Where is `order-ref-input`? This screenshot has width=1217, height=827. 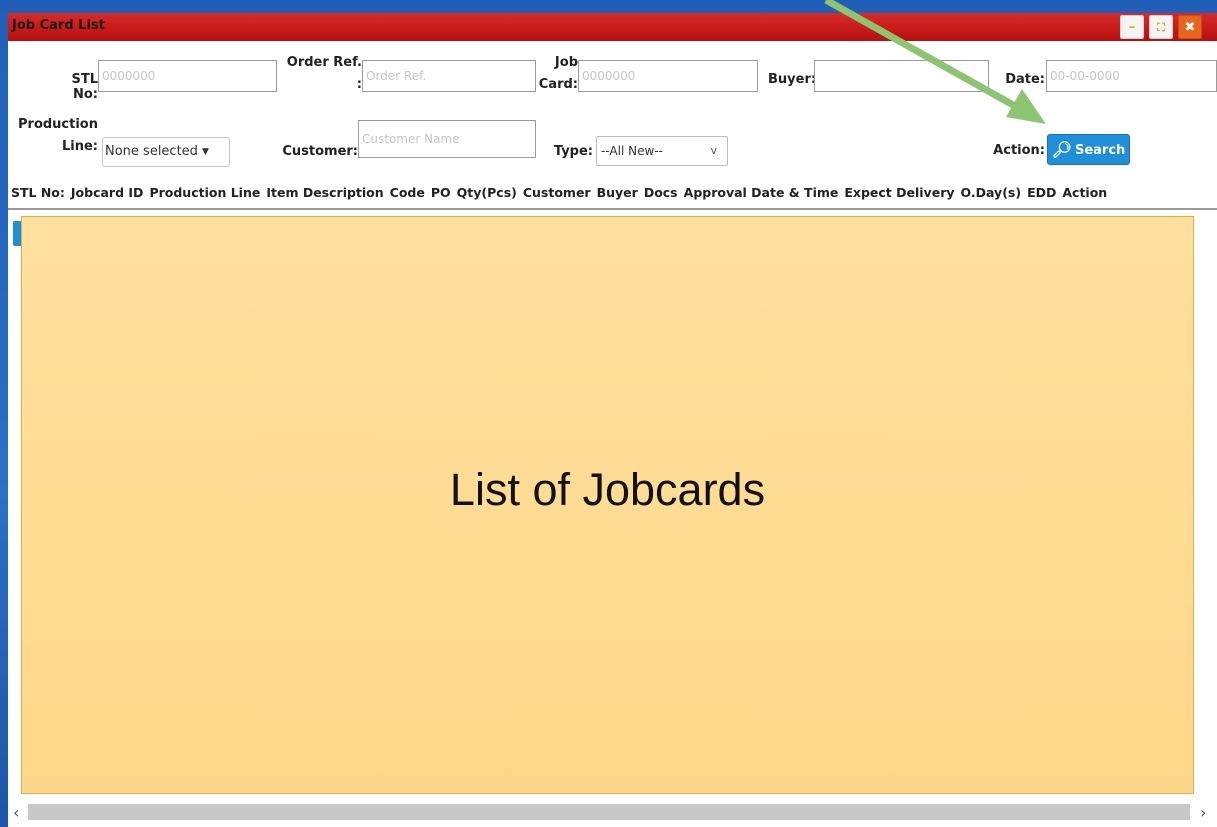
order-ref-input is located at coordinates (449, 76).